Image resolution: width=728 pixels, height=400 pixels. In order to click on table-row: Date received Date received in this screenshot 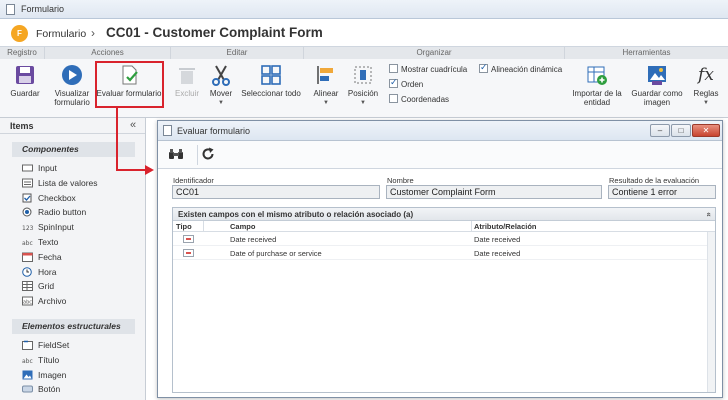, I will do `click(444, 239)`.